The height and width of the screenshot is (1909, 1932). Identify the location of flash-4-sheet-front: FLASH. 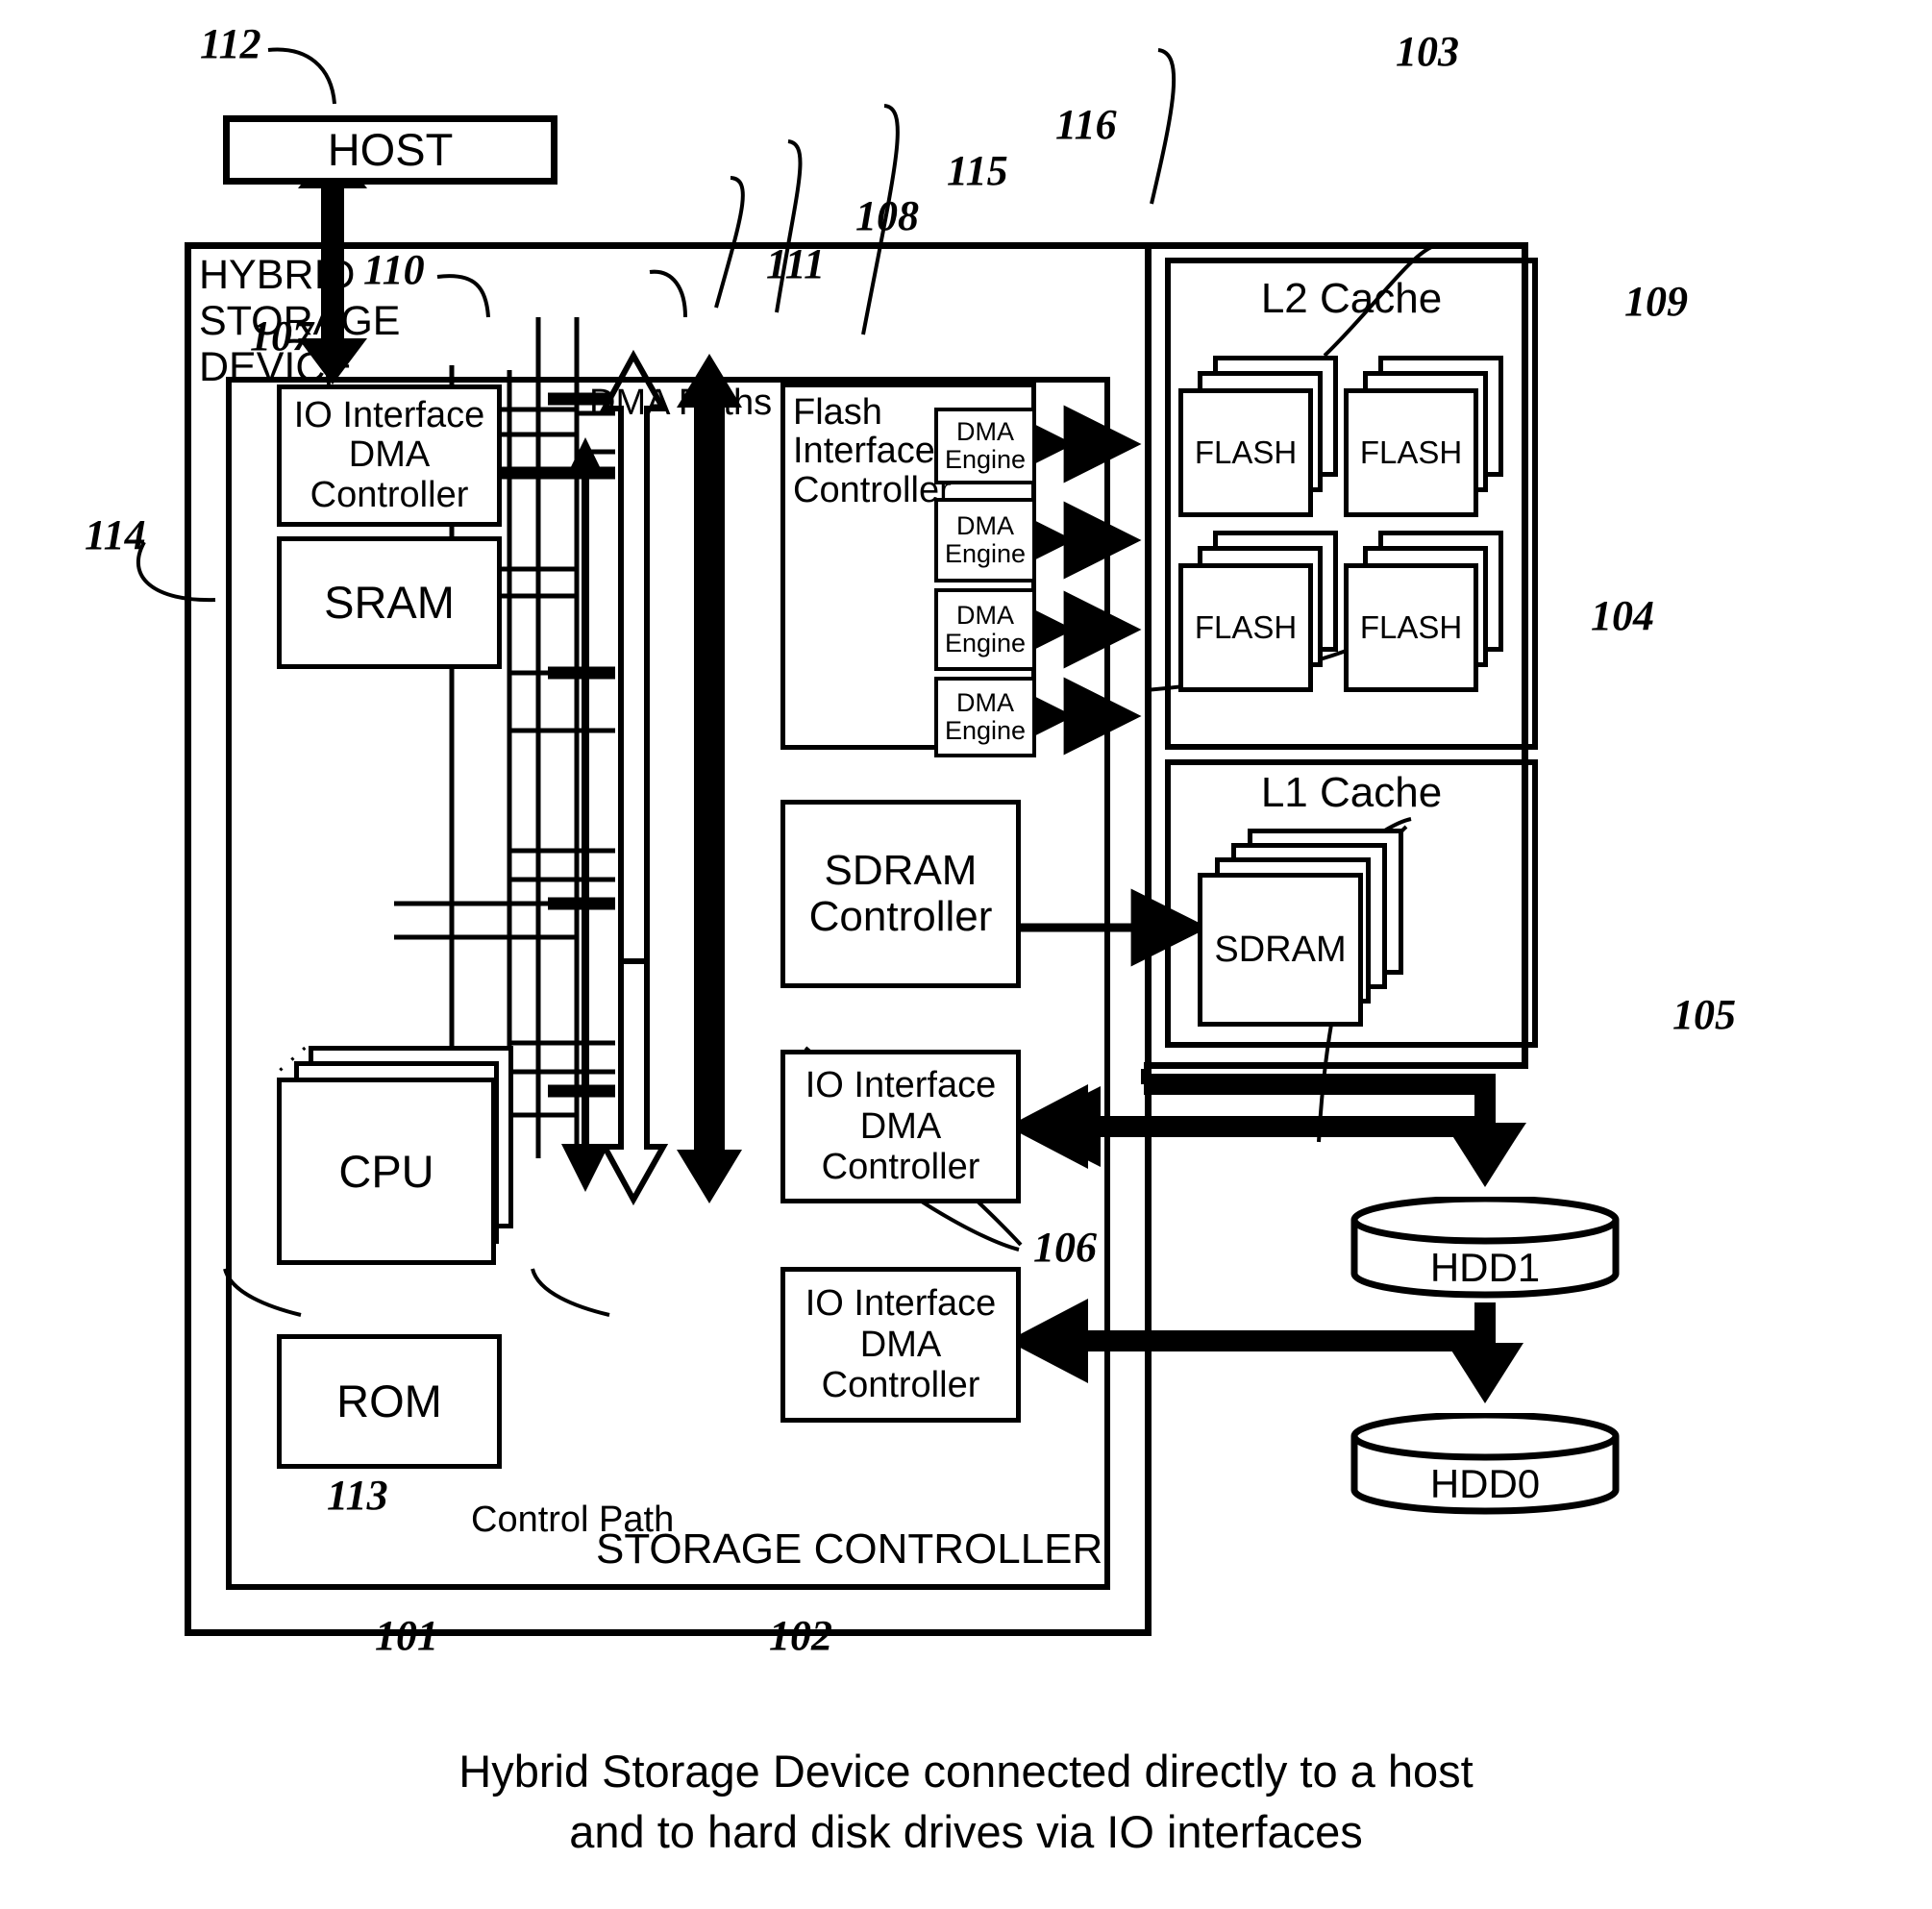
(1411, 627).